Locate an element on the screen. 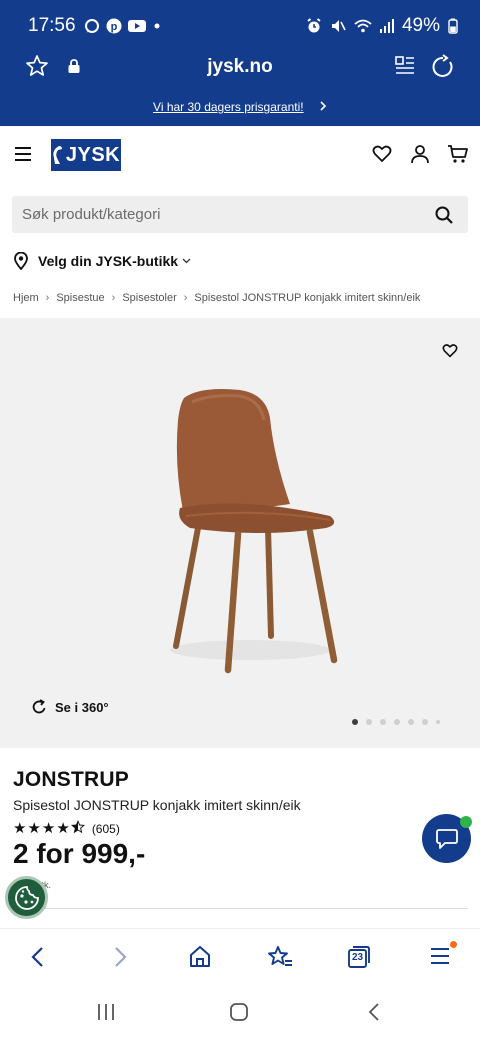 The width and height of the screenshot is (480, 1040). browser-url-bar: jysk.no is located at coordinates (240, 68).